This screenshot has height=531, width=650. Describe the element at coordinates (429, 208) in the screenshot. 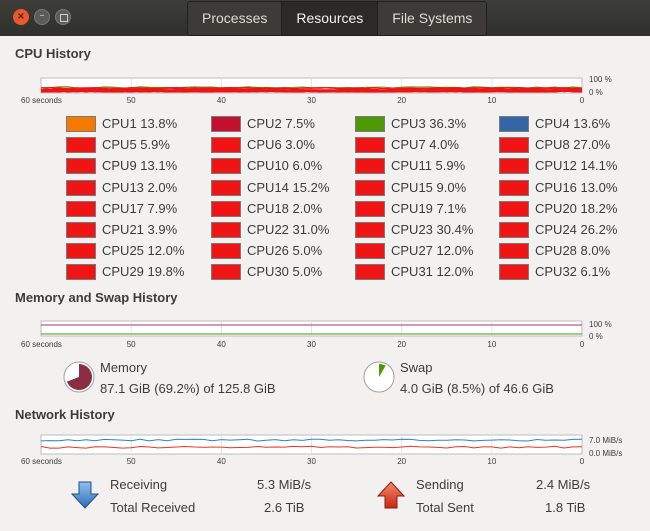

I see `cpu-usage-label: CPU19 7.1%` at that location.